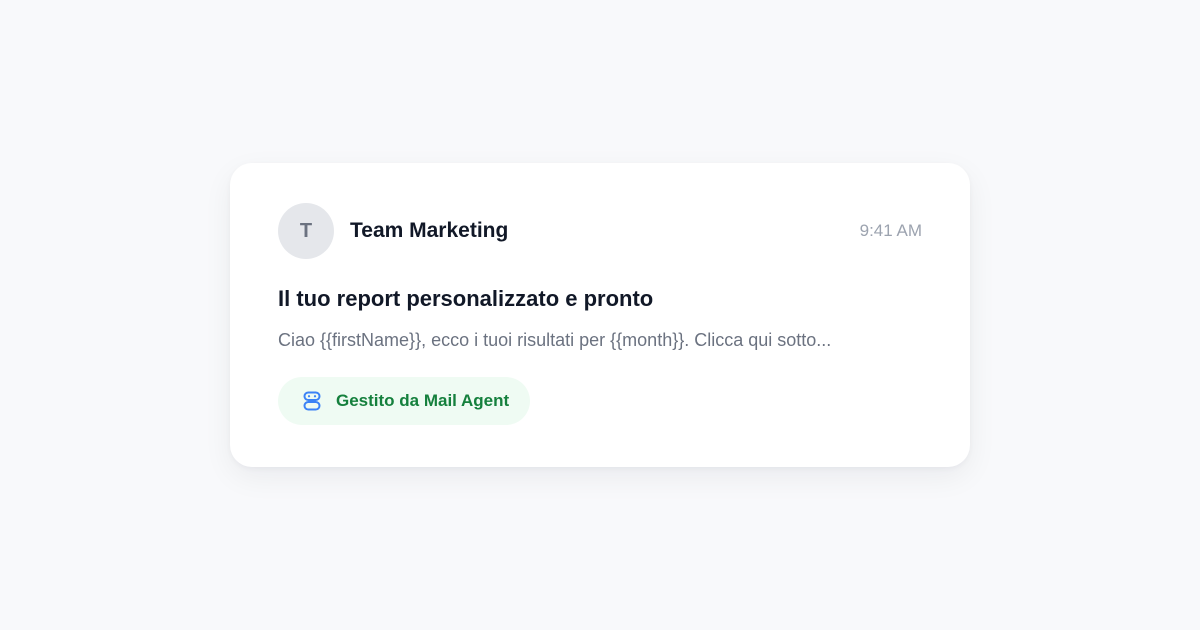 The width and height of the screenshot is (1200, 630). What do you see at coordinates (312, 401) in the screenshot?
I see `robot-icon` at bounding box center [312, 401].